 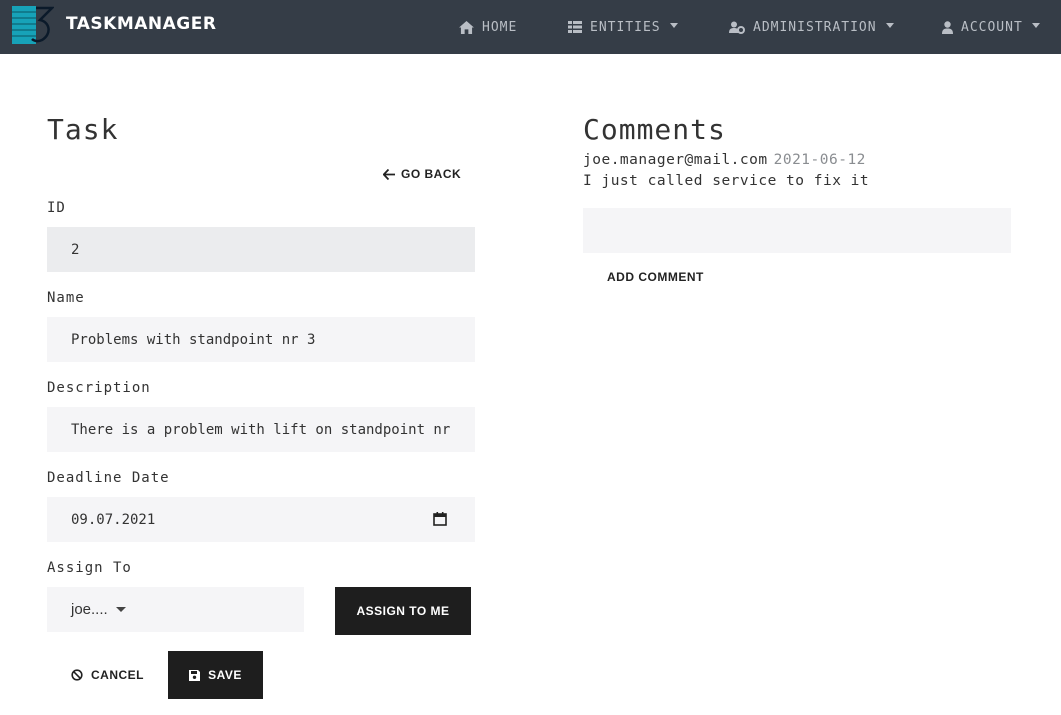 What do you see at coordinates (654, 129) in the screenshot?
I see `comments-title: Comments` at bounding box center [654, 129].